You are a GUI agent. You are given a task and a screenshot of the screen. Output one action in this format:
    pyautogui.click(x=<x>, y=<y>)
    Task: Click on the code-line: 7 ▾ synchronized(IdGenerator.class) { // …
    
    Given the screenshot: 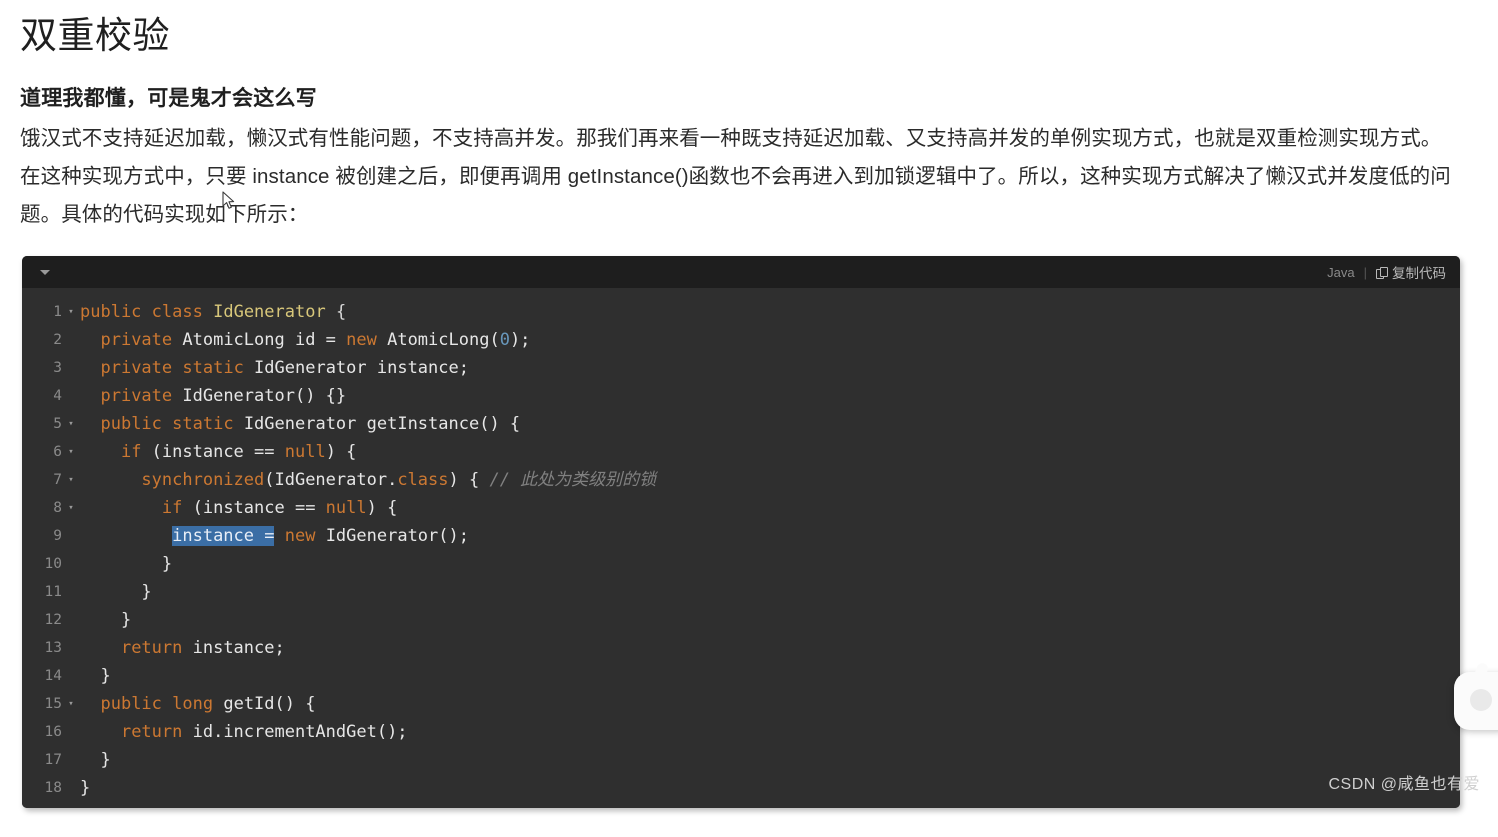 What is the action you would take?
    pyautogui.click(x=741, y=480)
    